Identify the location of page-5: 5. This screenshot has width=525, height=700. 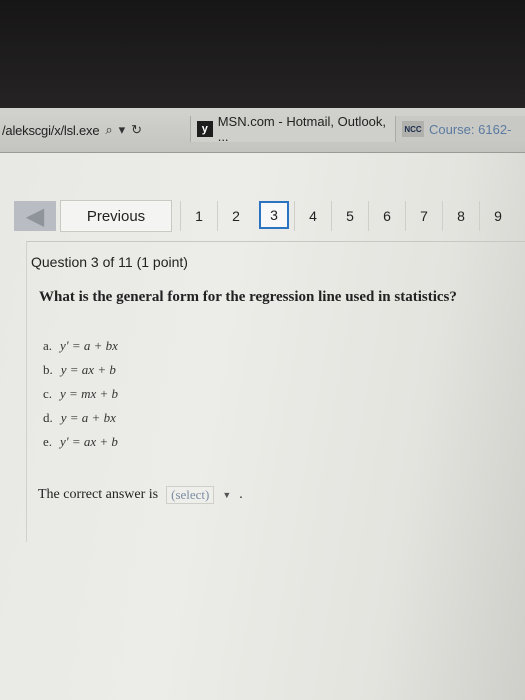
(349, 216).